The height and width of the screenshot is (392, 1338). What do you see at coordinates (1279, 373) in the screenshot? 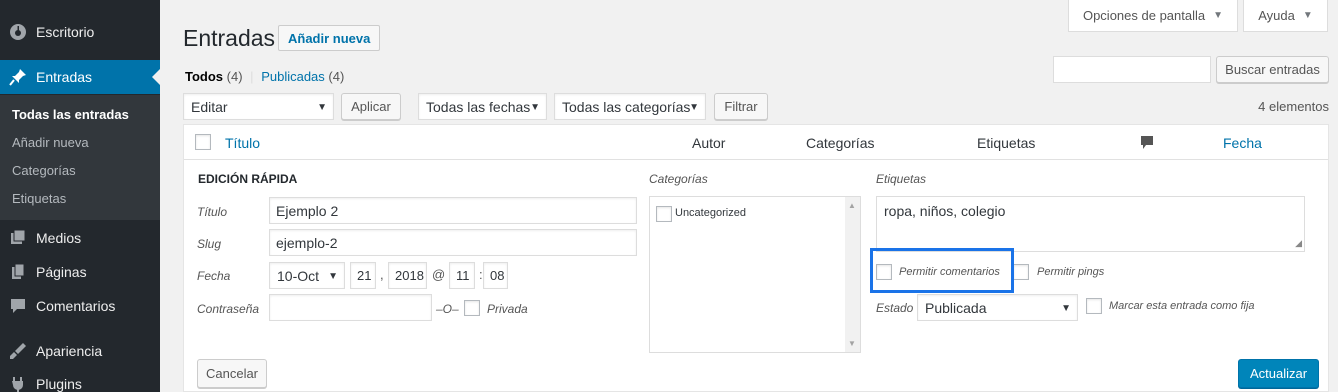
I see `update-button: Actualizar` at bounding box center [1279, 373].